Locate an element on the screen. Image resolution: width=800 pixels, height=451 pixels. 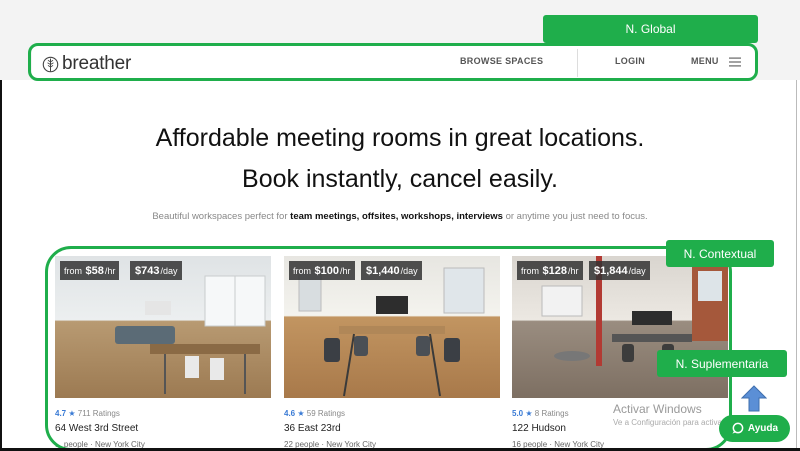
help-button: Ayuda is located at coordinates (754, 428).